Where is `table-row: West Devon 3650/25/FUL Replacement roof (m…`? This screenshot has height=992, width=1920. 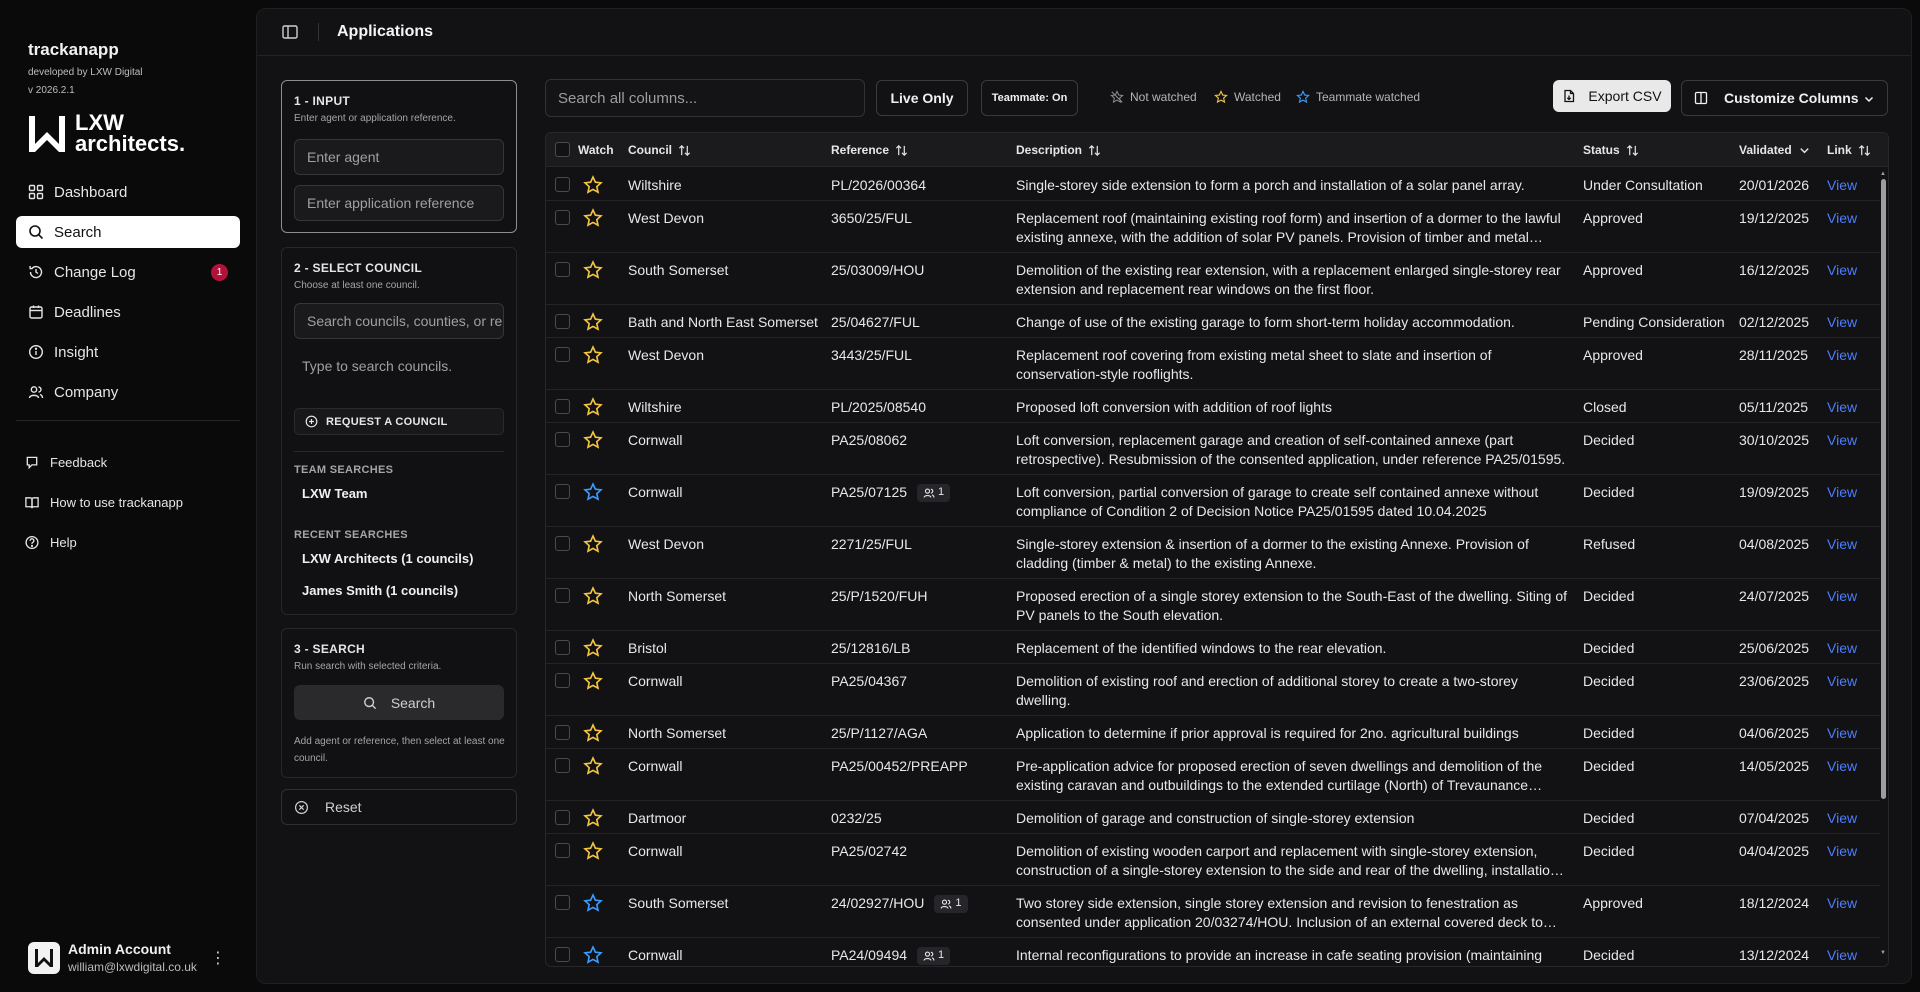 table-row: West Devon 3650/25/FUL Replacement roof (m… is located at coordinates (1213, 227).